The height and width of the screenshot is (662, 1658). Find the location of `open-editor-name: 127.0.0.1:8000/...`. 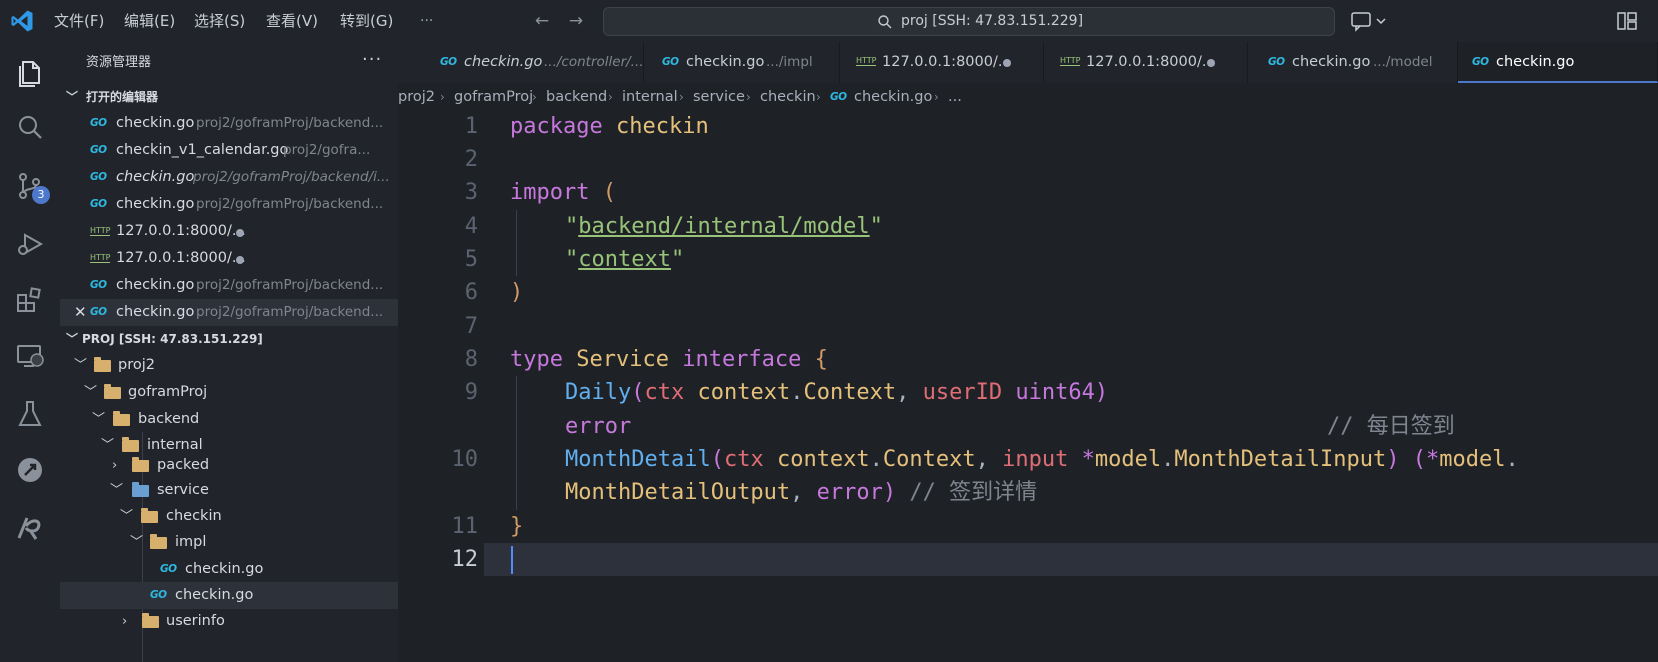

open-editor-name: 127.0.0.1:8000/... is located at coordinates (181, 258).